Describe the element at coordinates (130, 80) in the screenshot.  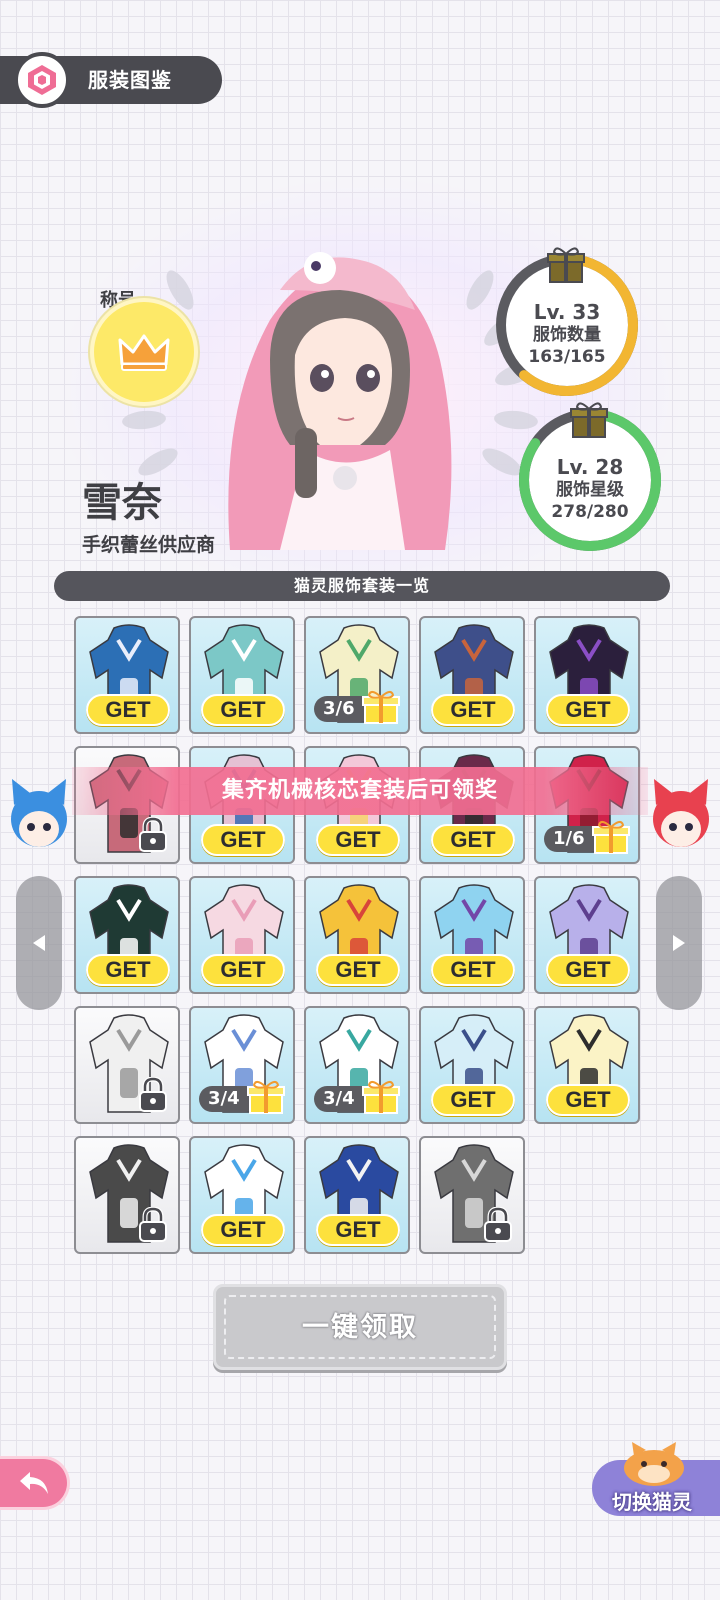
I see `page-title: 服装图鉴` at that location.